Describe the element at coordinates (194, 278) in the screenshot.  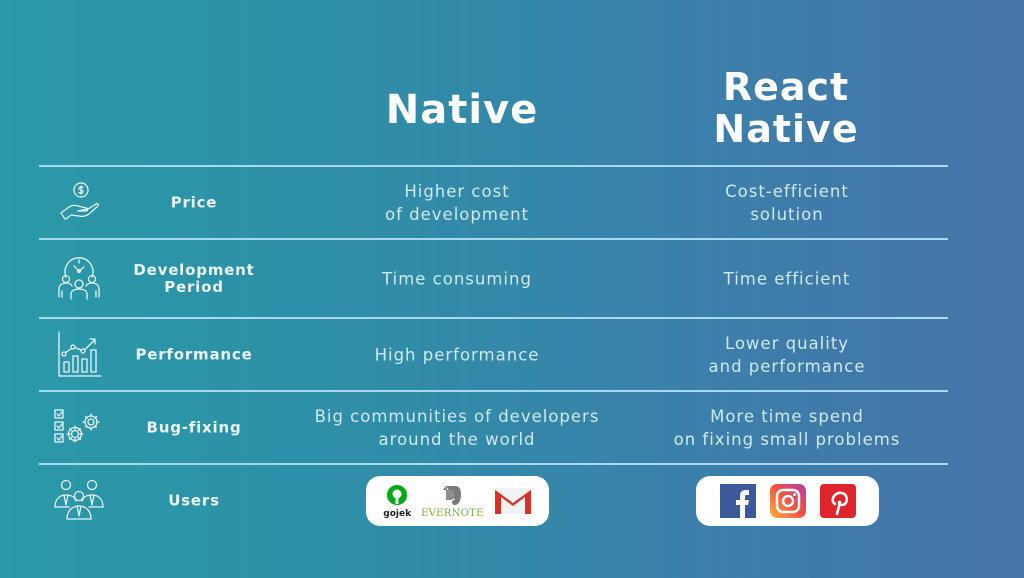
I see `row-label: Development Period` at that location.